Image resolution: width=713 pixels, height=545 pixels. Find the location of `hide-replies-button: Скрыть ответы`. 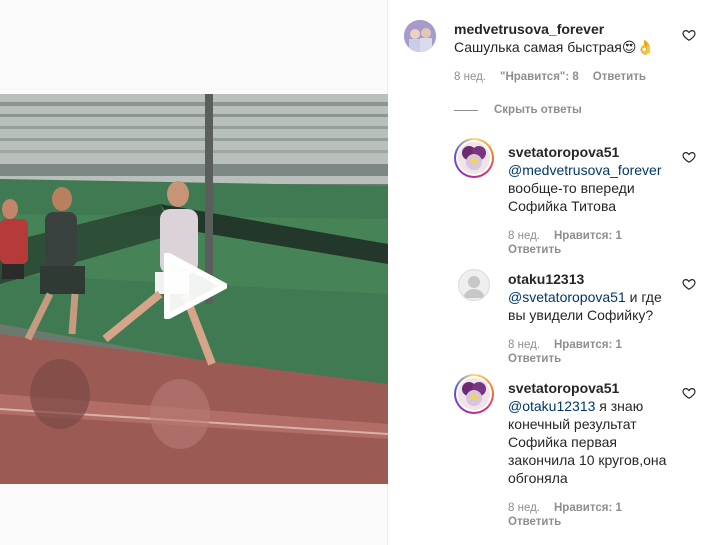

hide-replies-button: Скрыть ответы is located at coordinates (538, 110).